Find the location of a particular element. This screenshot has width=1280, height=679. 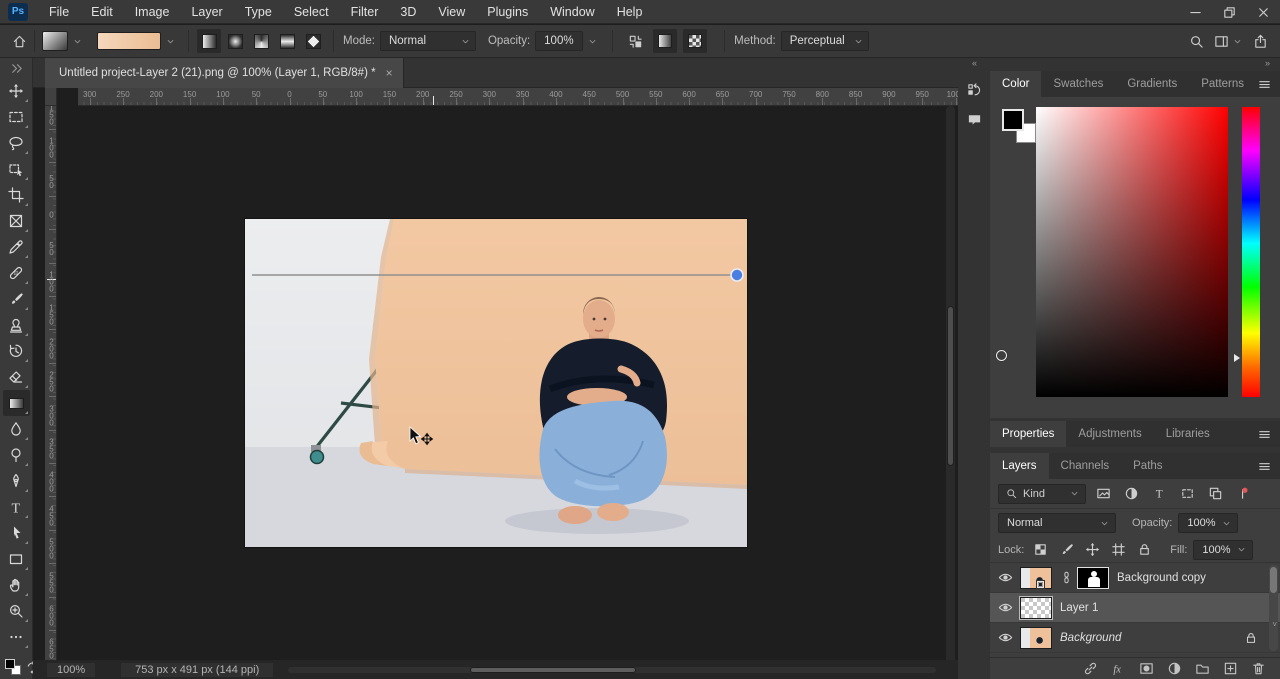

reflected-gradient-button is located at coordinates (287, 41).